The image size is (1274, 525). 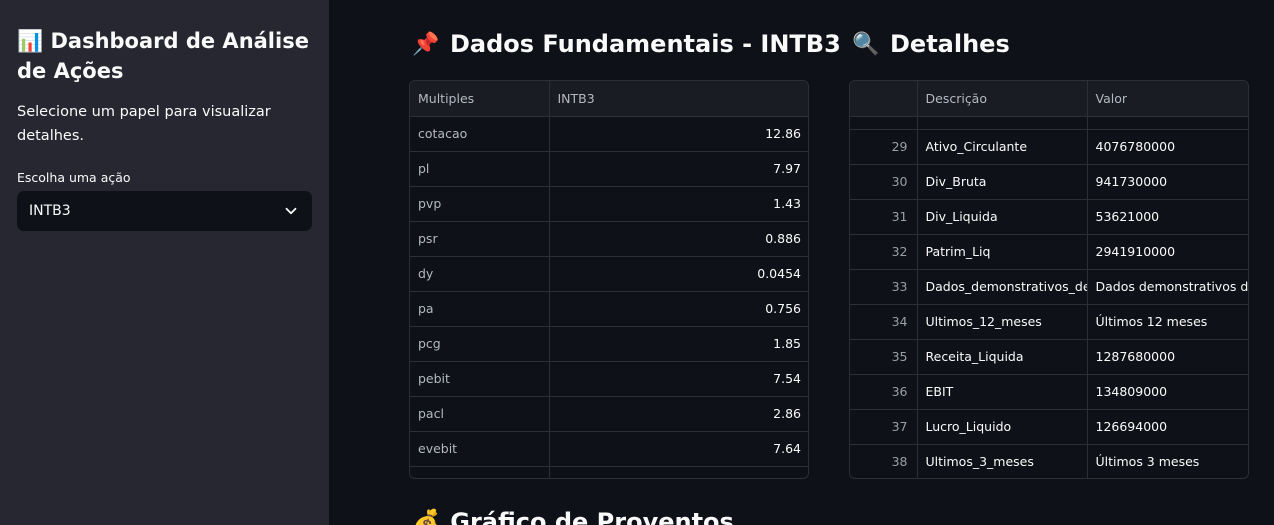 What do you see at coordinates (678, 414) in the screenshot?
I see `metric-value: 2.86` at bounding box center [678, 414].